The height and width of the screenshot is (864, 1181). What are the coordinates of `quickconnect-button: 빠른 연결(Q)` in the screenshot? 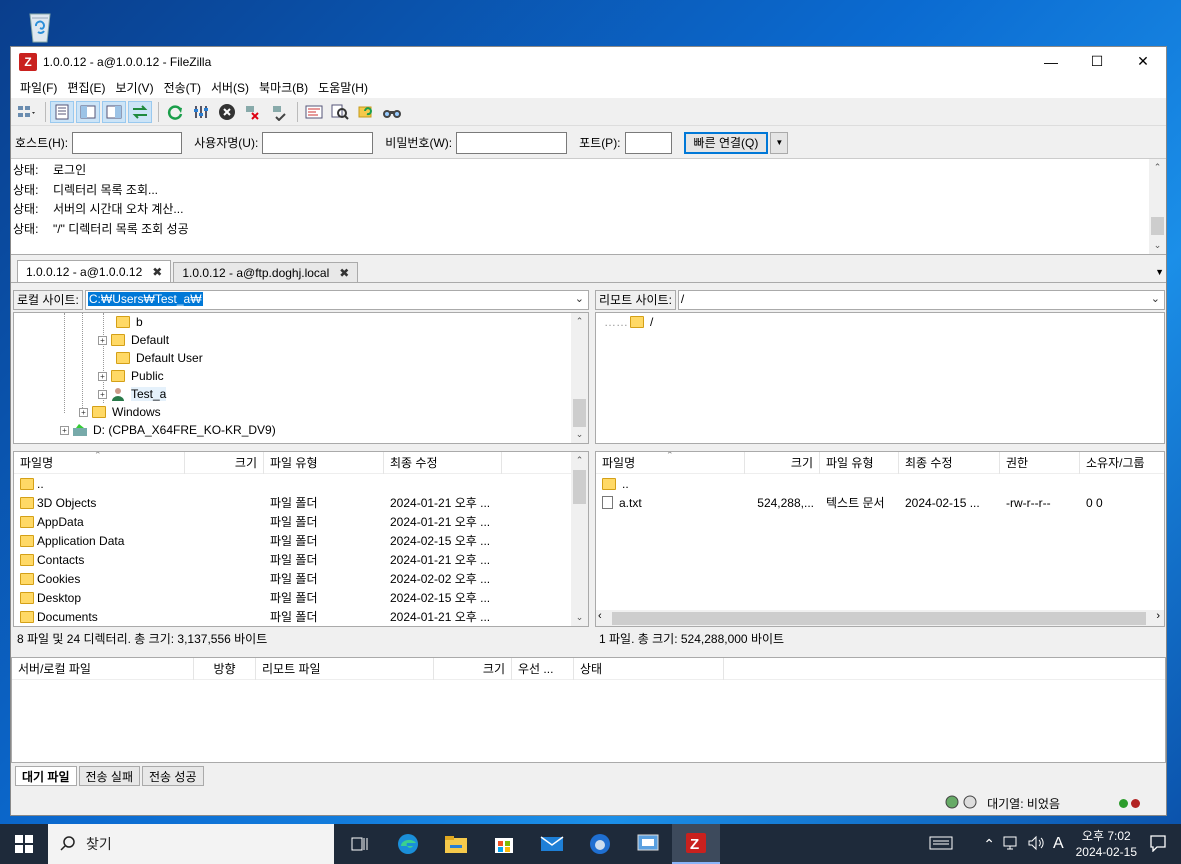 It's located at (726, 142).